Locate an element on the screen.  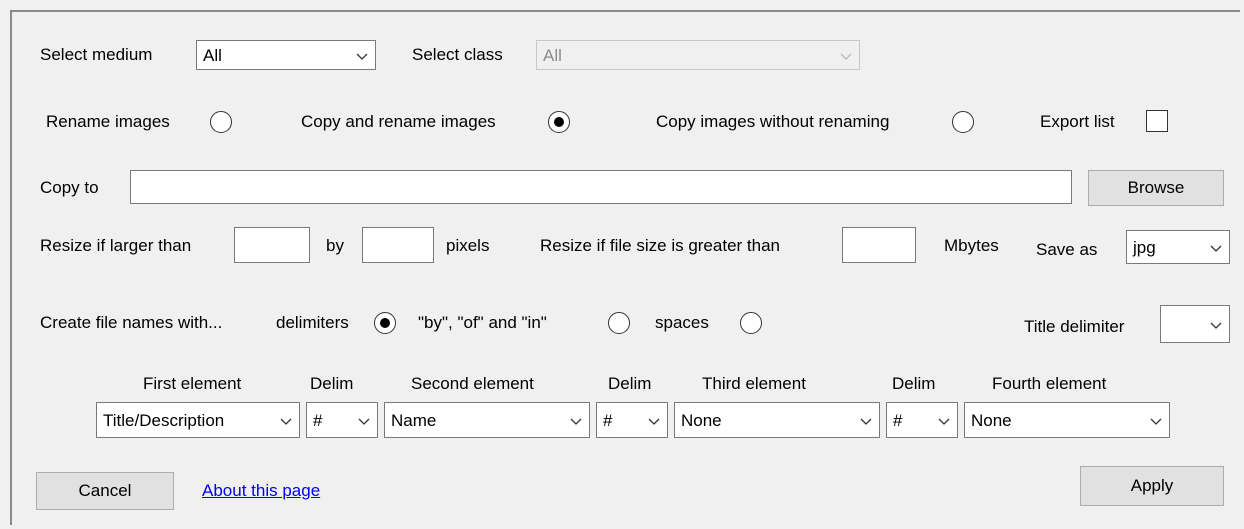
export-list-label: Export list is located at coordinates (1077, 121).